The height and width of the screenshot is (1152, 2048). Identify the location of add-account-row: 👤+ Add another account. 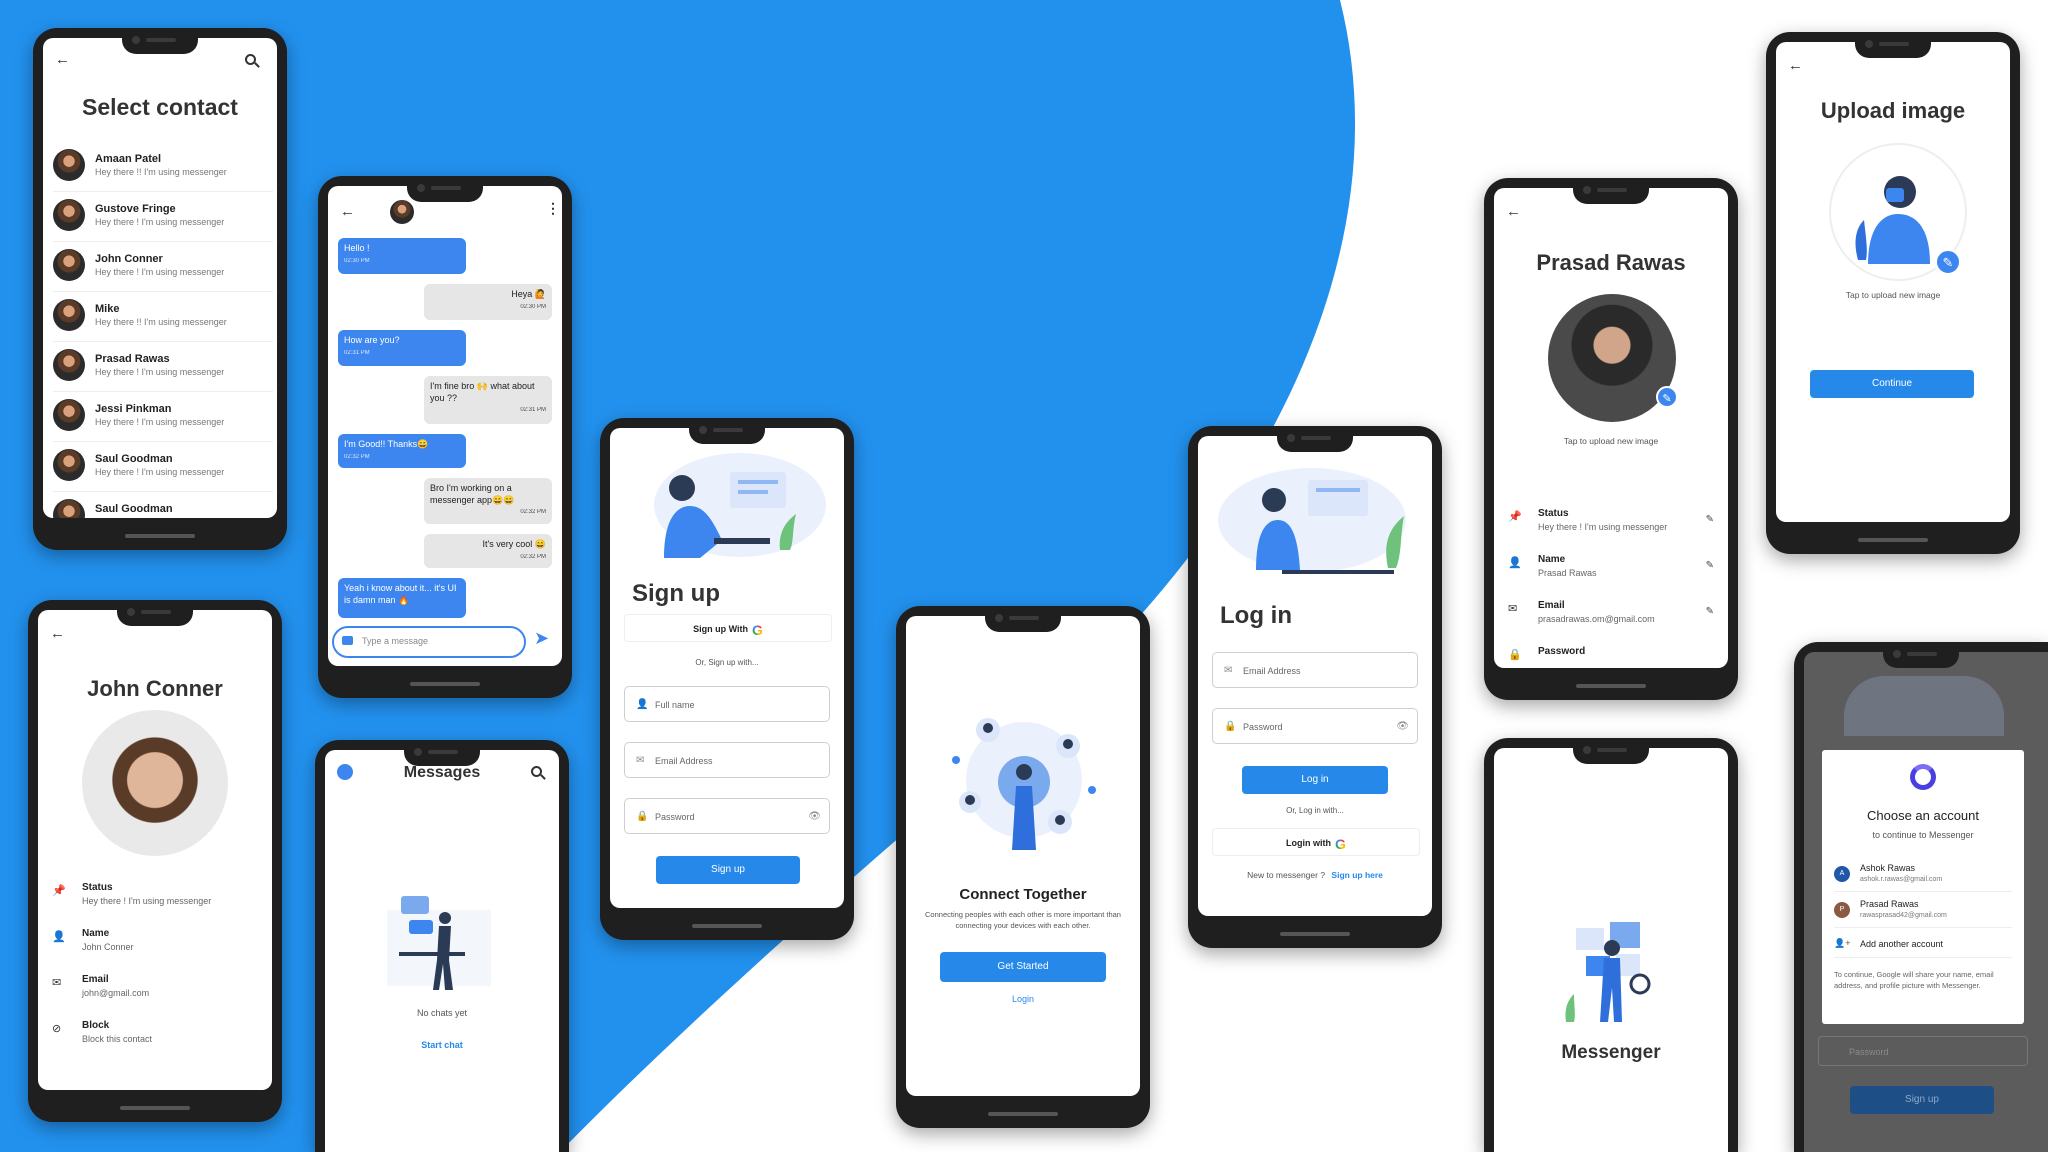
(1923, 947).